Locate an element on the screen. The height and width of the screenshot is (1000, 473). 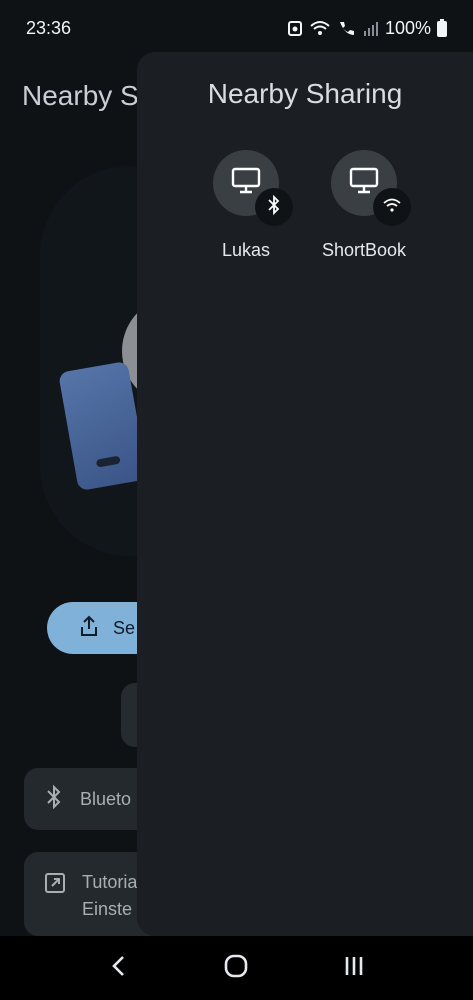
battery-percent: 100% is located at coordinates (407, 27).